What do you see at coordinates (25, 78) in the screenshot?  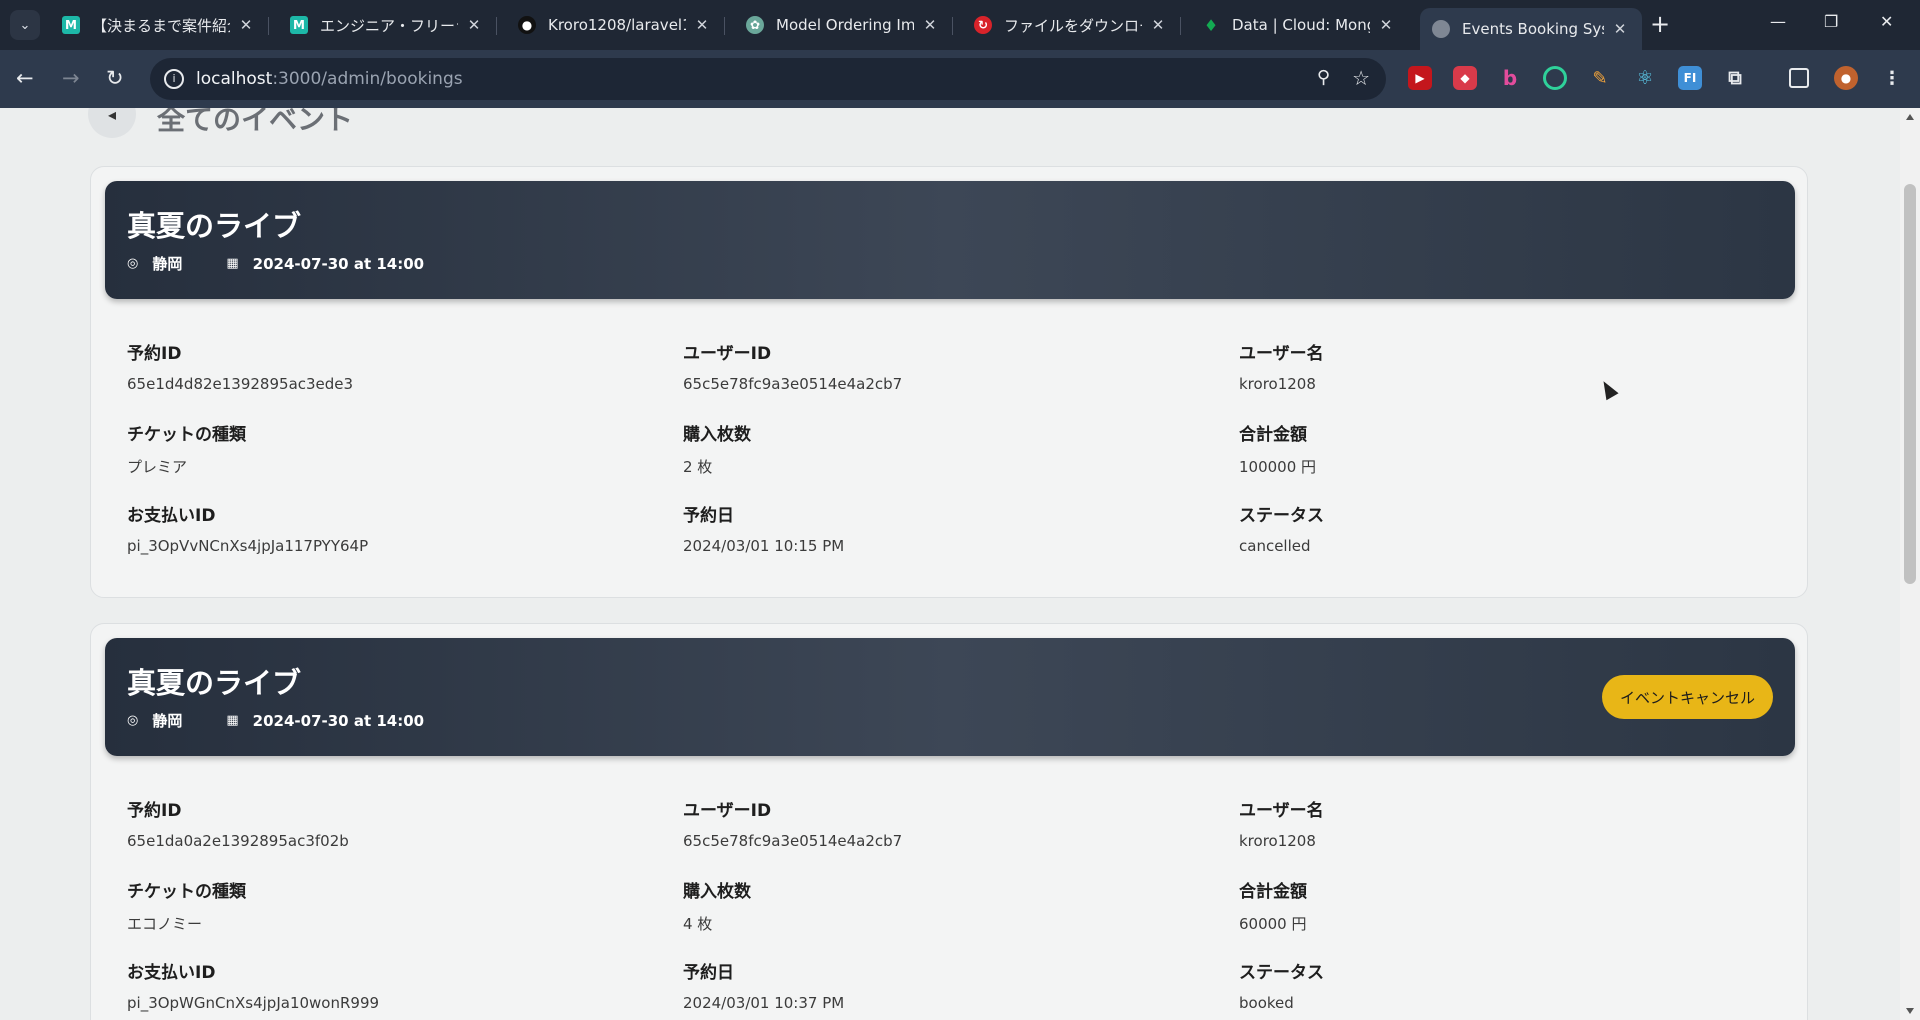 I see `back-arrow-icon: ←` at bounding box center [25, 78].